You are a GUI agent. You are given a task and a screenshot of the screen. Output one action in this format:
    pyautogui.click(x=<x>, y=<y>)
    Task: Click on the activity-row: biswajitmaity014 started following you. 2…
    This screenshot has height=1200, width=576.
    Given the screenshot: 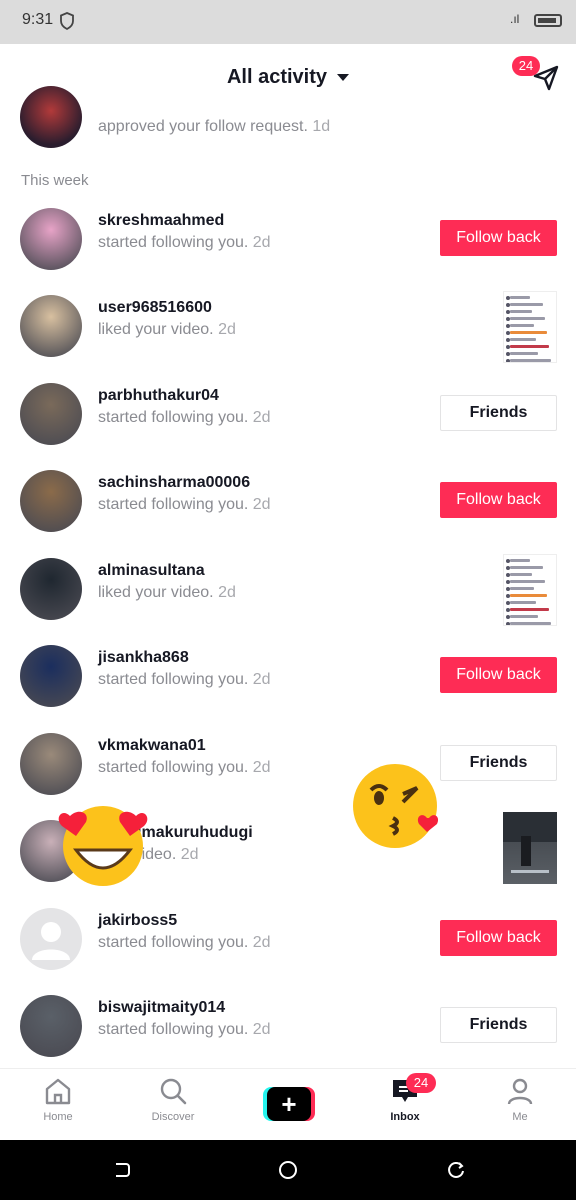 What is the action you would take?
    pyautogui.click(x=288, y=1027)
    